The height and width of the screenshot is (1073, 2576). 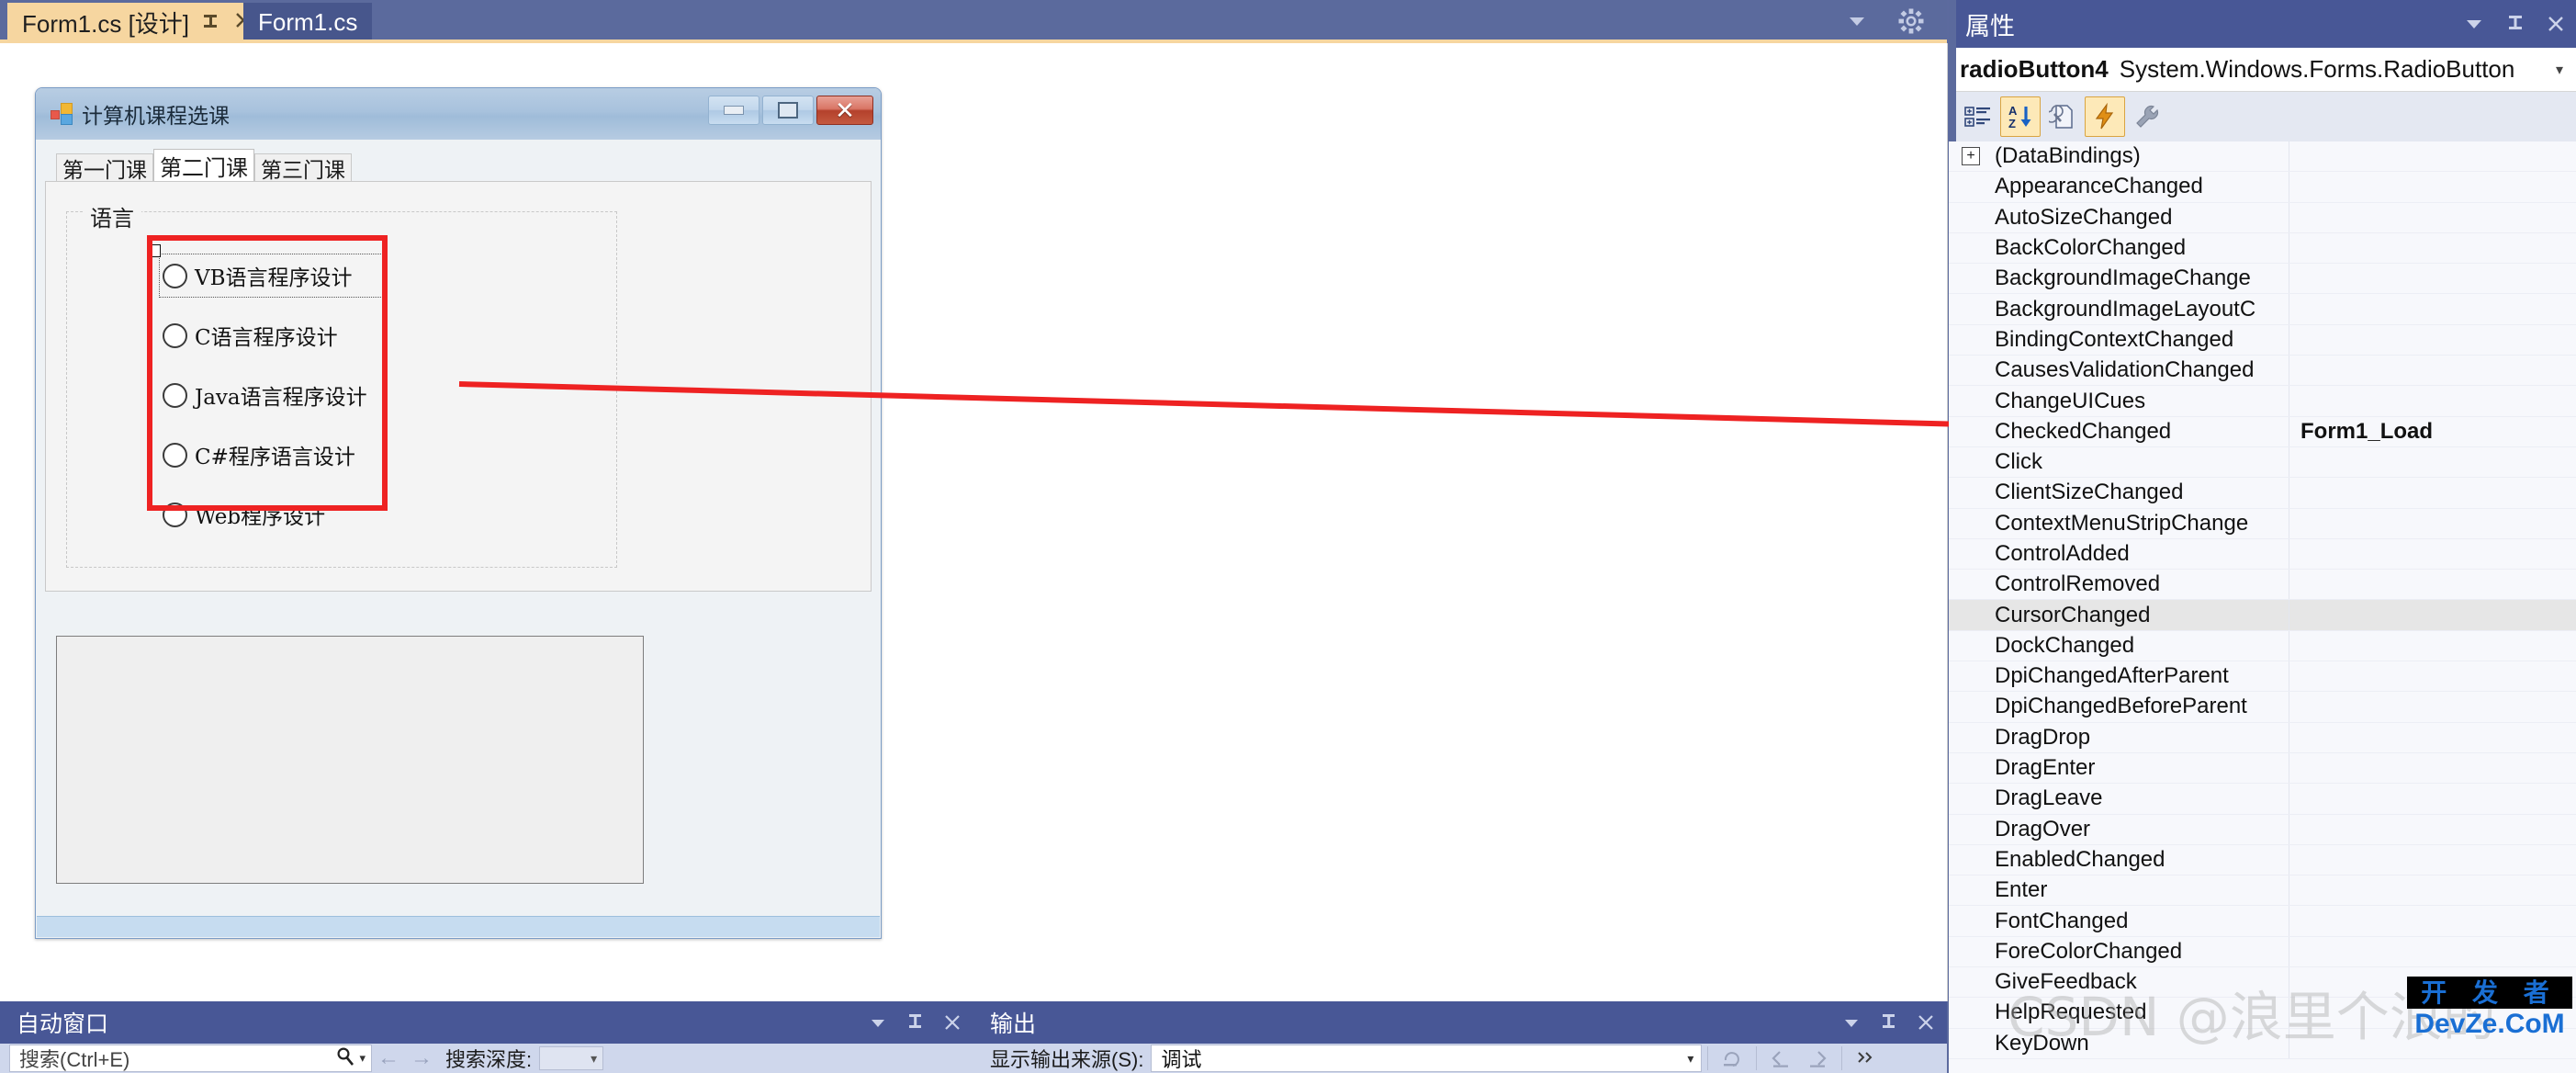 What do you see at coordinates (308, 22) in the screenshot?
I see `document-tab-code: Form1.cs` at bounding box center [308, 22].